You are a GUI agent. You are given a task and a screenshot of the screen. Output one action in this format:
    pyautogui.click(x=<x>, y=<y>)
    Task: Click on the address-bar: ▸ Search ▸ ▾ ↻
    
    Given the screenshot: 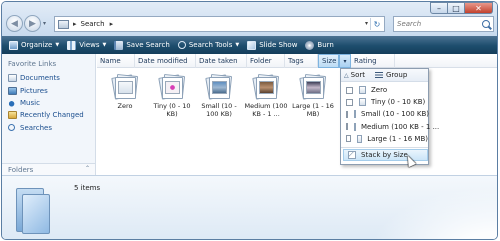 What is the action you would take?
    pyautogui.click(x=219, y=24)
    